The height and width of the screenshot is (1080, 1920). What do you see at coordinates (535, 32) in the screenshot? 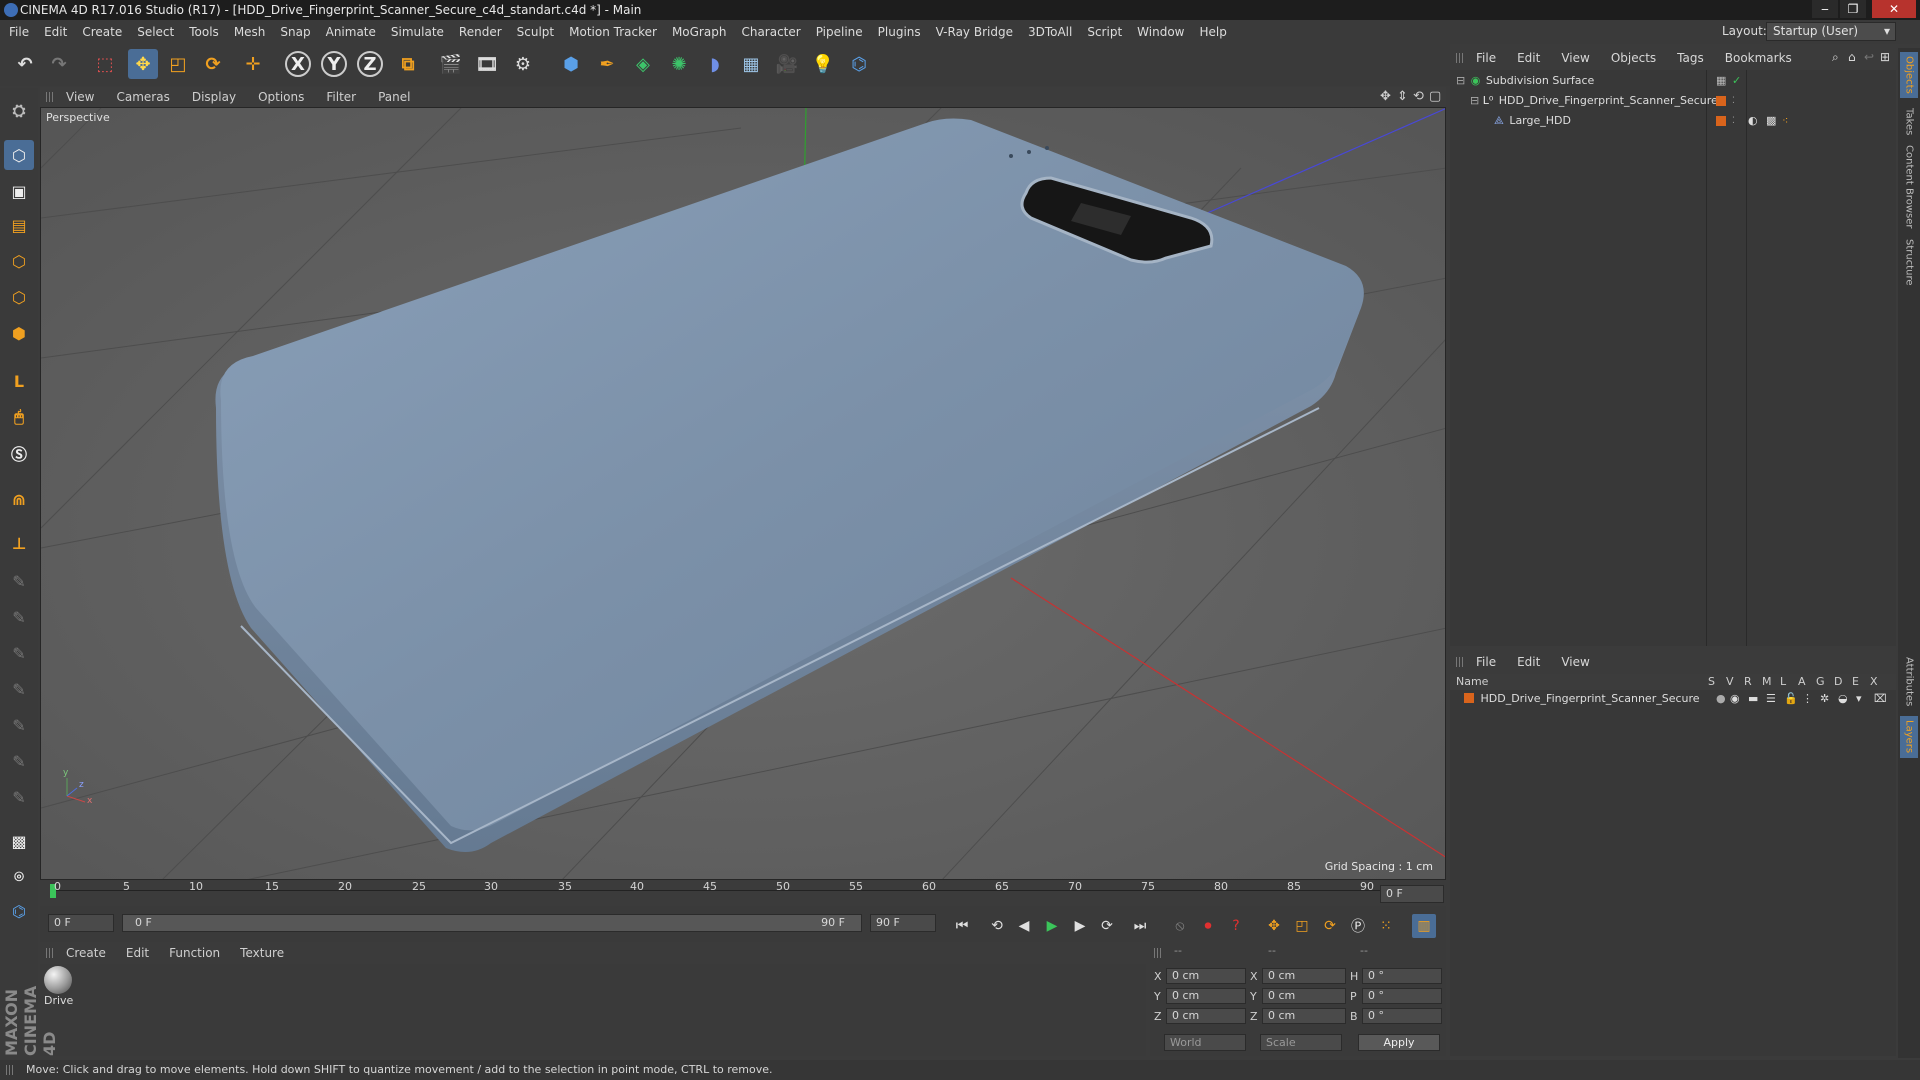
I see `menu-sculpt: Sculpt` at bounding box center [535, 32].